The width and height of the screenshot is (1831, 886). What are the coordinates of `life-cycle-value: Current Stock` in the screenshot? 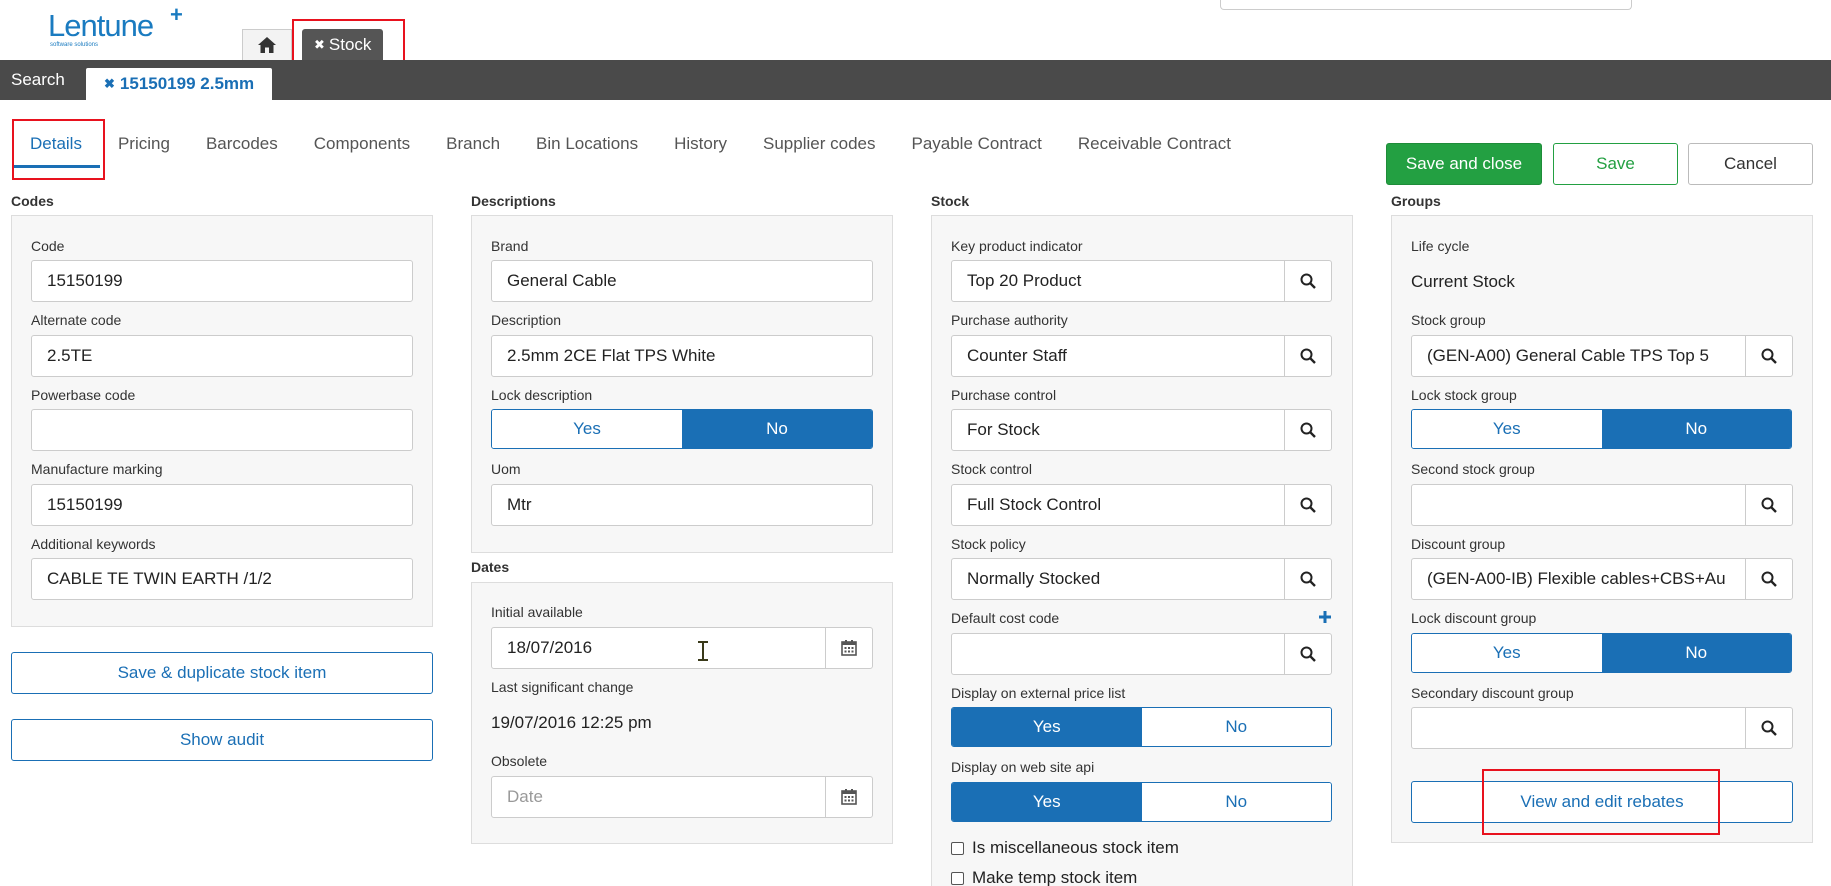 It's located at (1463, 281).